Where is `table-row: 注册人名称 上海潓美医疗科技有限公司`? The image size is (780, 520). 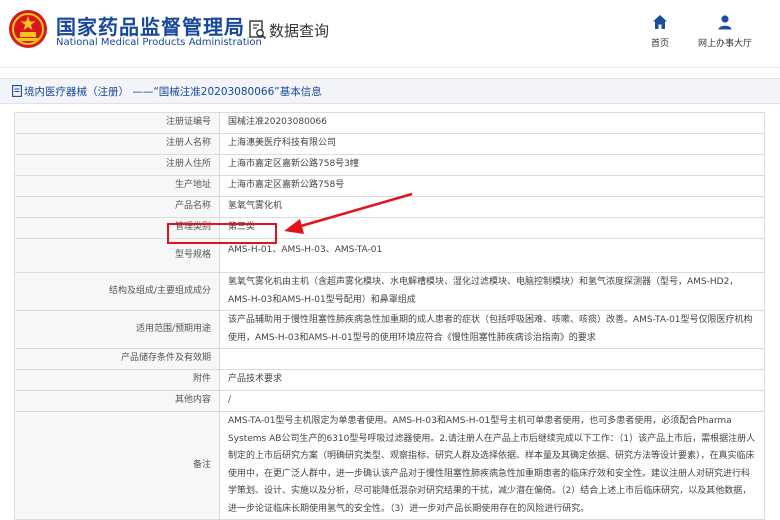
table-row: 注册人名称 上海潓美医疗科技有限公司 is located at coordinates (389, 144).